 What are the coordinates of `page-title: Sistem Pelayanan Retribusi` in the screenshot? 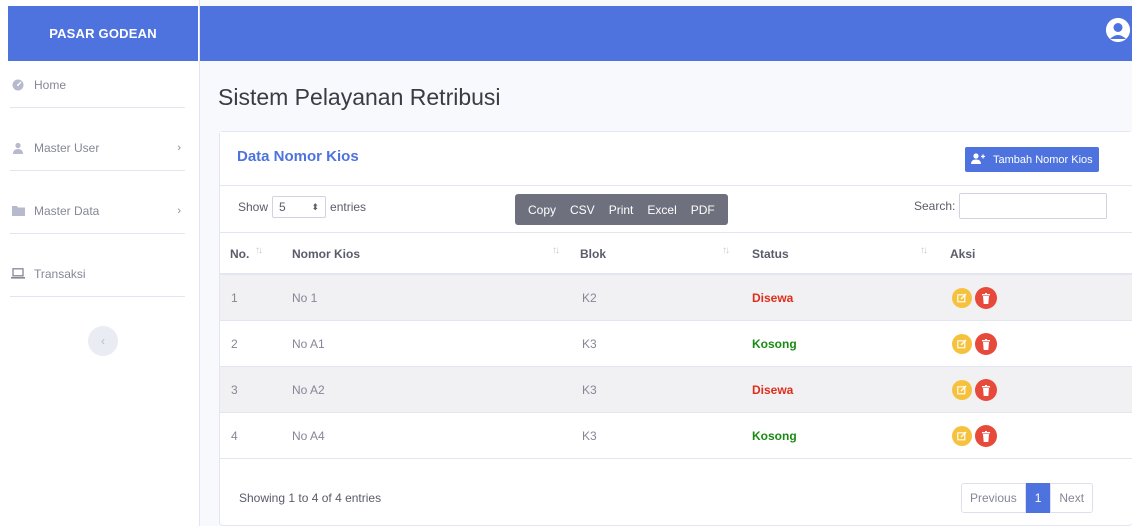 It's located at (359, 97).